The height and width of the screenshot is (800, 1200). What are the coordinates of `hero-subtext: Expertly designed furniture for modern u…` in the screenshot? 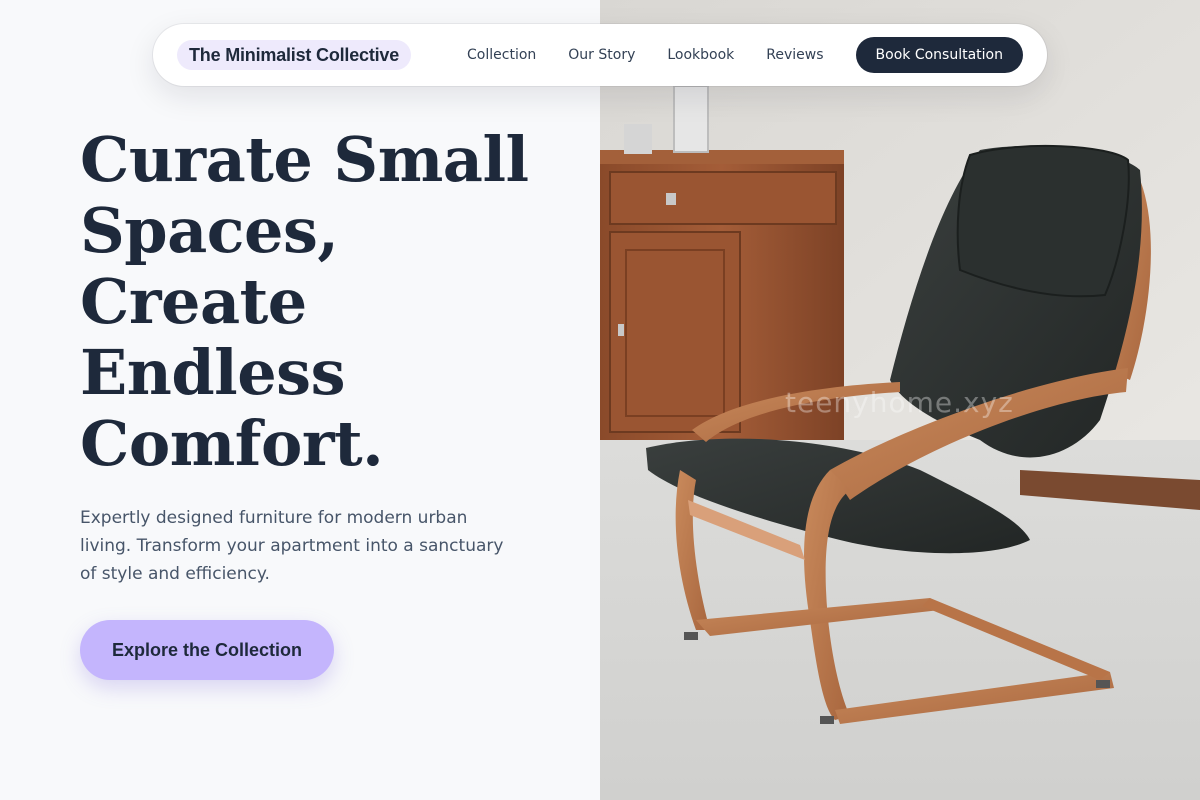 It's located at (292, 546).